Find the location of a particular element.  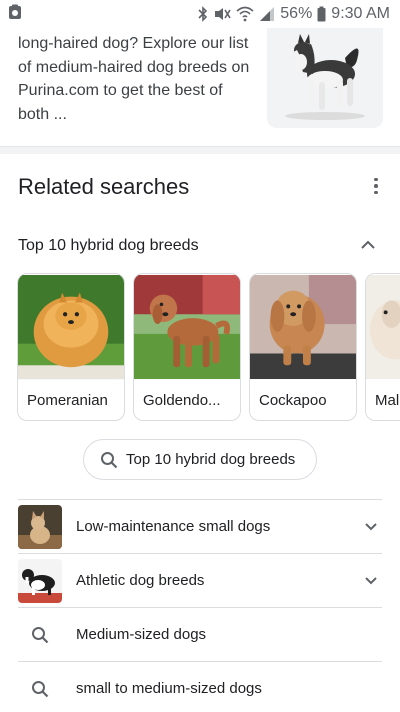

related-row-small-to-medium: small to medium-sized dogs is located at coordinates (200, 686).